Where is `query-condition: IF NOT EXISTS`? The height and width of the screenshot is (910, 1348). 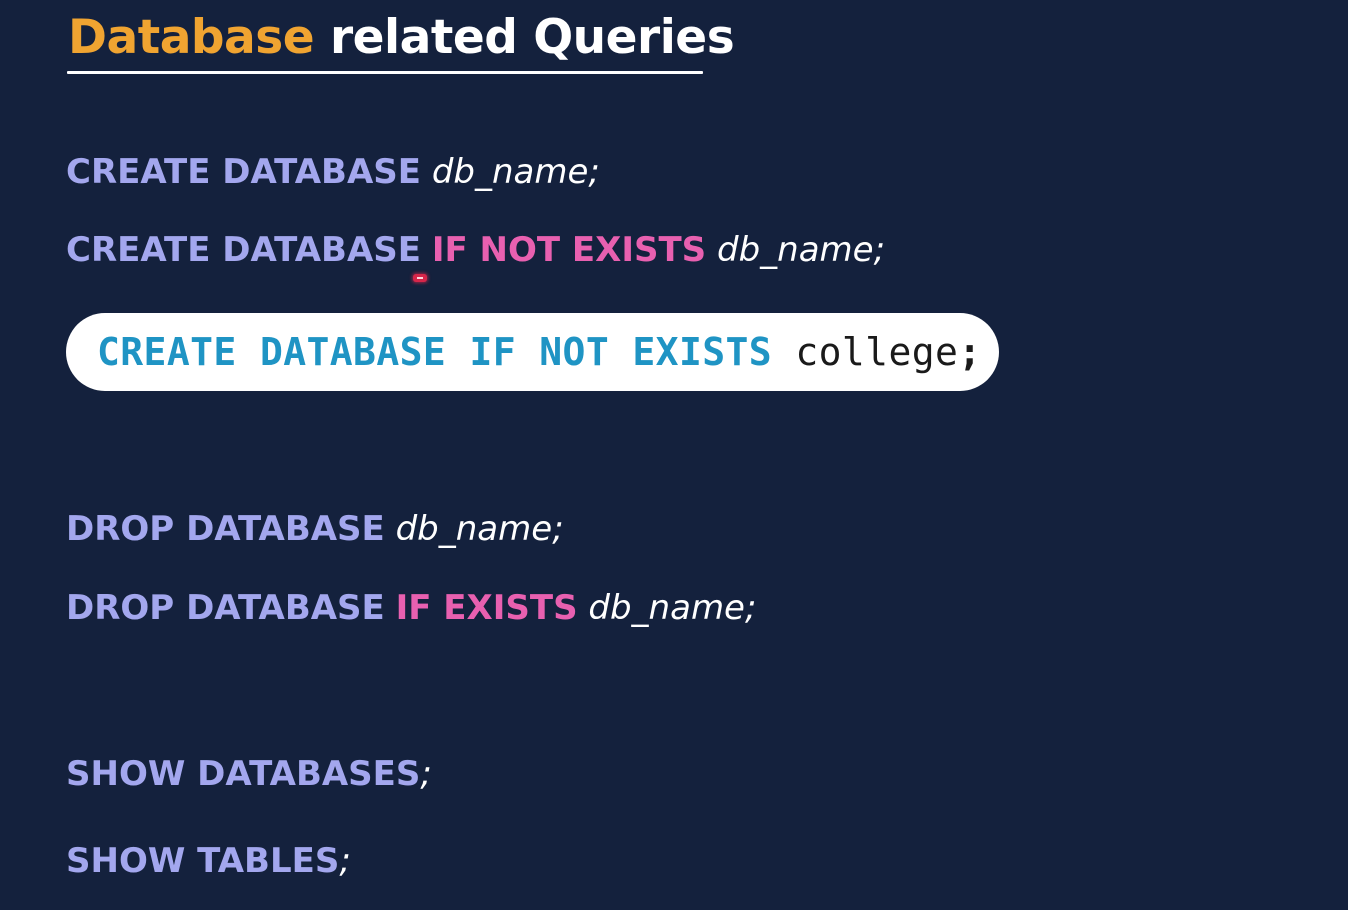 query-condition: IF NOT EXISTS is located at coordinates (569, 250).